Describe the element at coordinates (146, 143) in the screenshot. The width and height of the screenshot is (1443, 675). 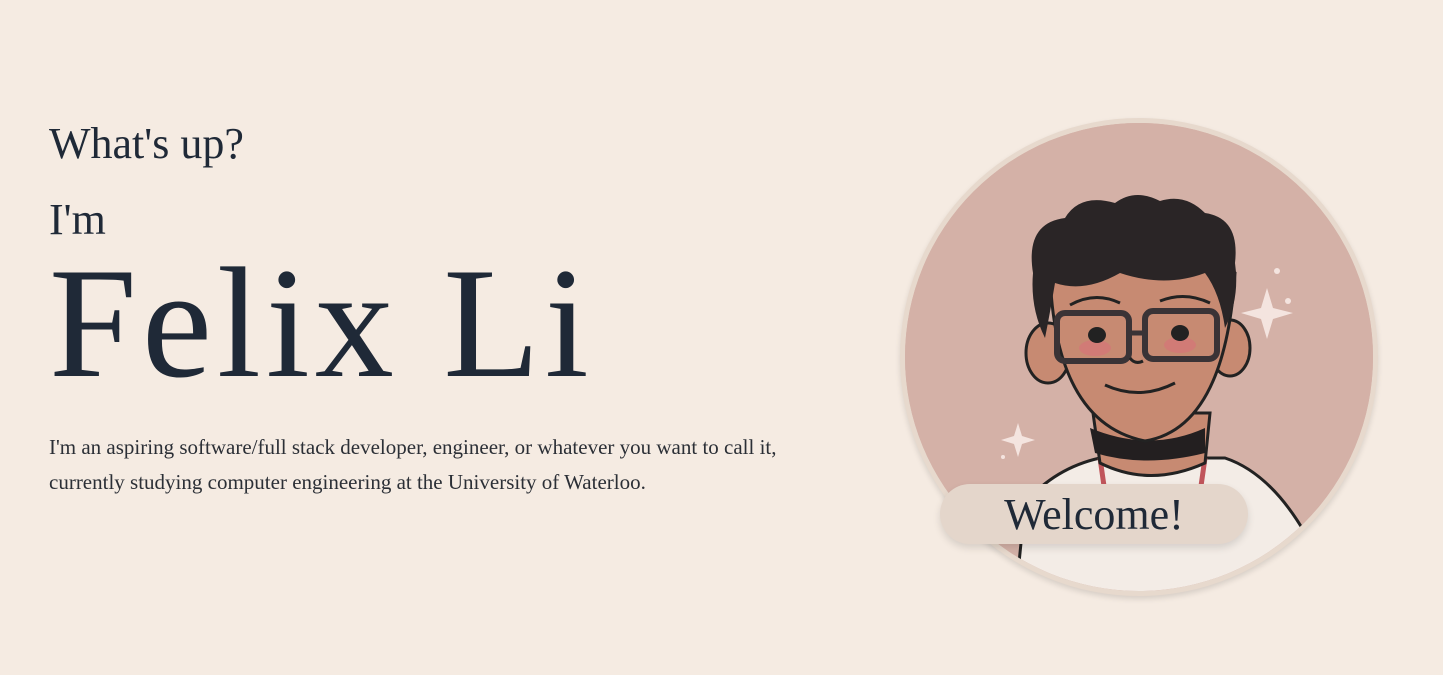
I see `greeting-text: What's up?` at that location.